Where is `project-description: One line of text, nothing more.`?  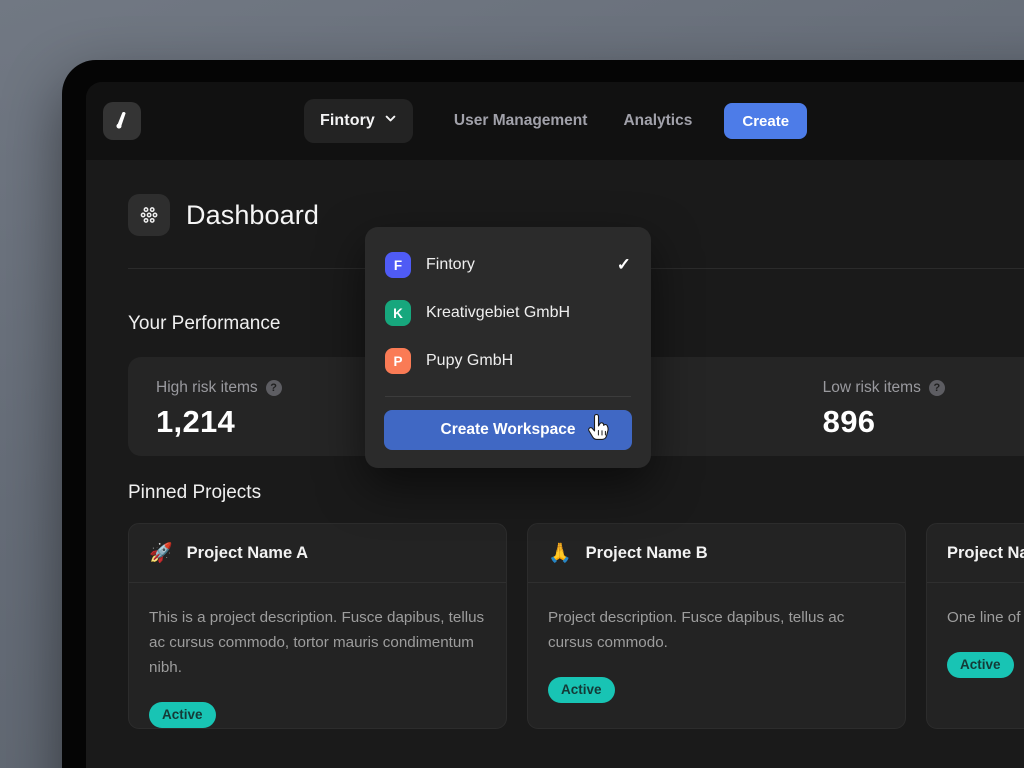
project-description: One line of text, nothing more. is located at coordinates (985, 617).